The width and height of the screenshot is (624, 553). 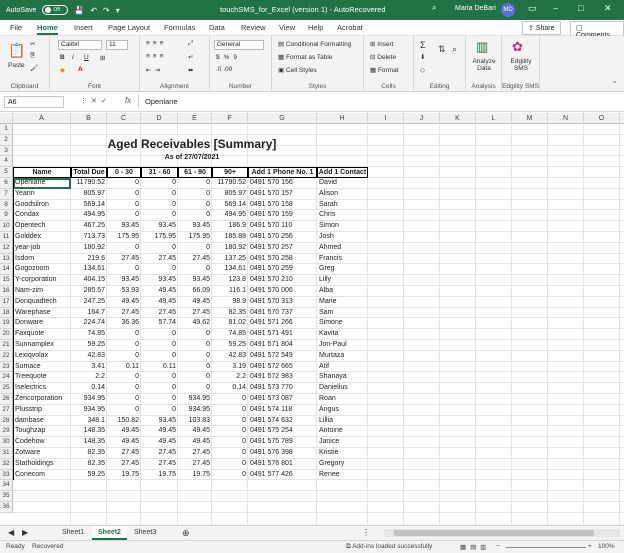 What do you see at coordinates (532, 8) in the screenshot?
I see `ribbon-display-icon: ▭` at bounding box center [532, 8].